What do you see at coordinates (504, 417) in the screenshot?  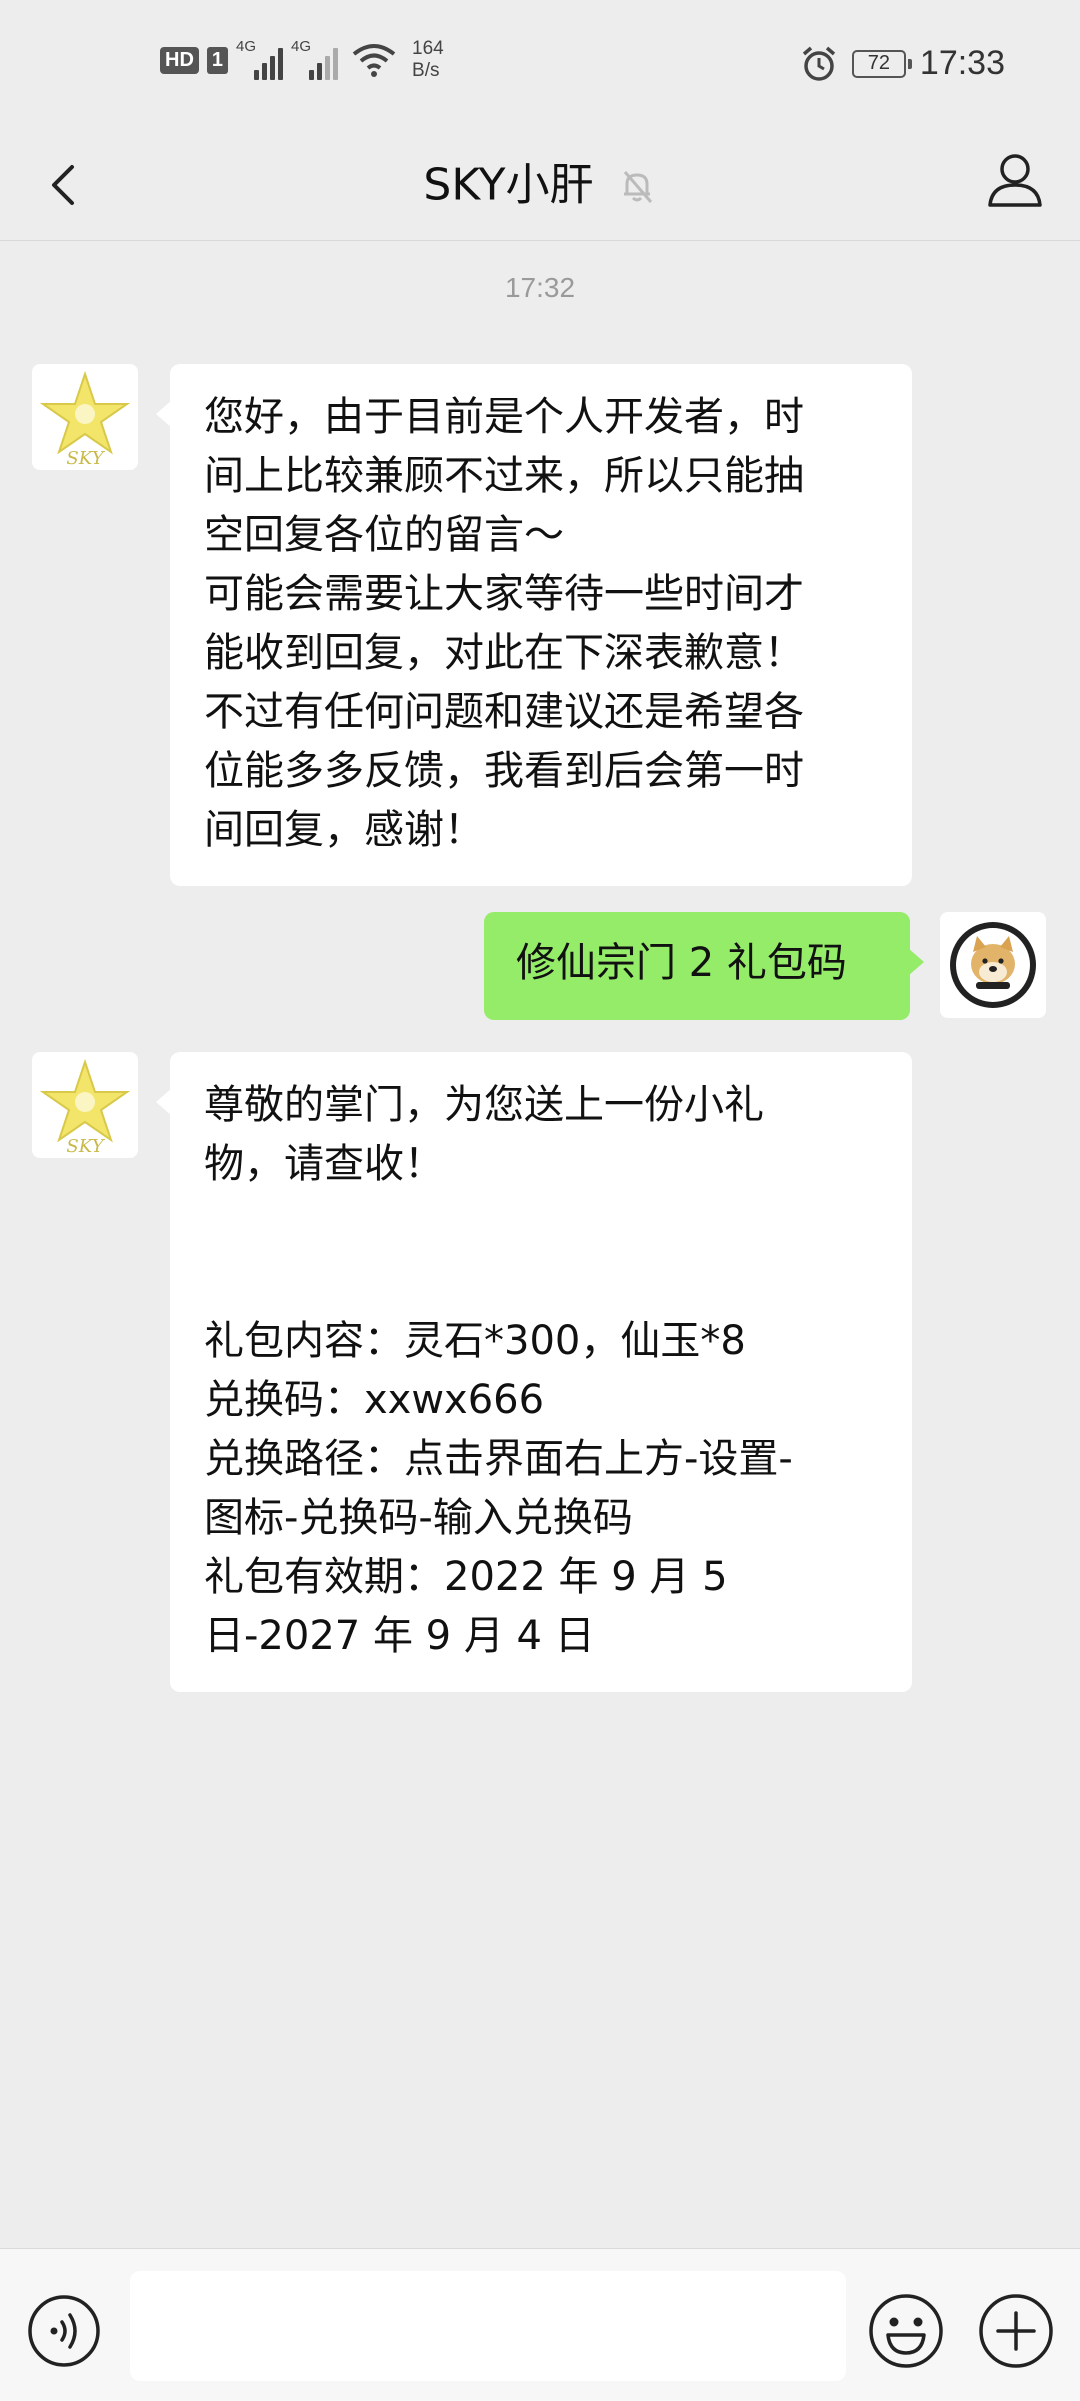 I see `message-line: 您好，由于目前是个人开发者，时` at bounding box center [504, 417].